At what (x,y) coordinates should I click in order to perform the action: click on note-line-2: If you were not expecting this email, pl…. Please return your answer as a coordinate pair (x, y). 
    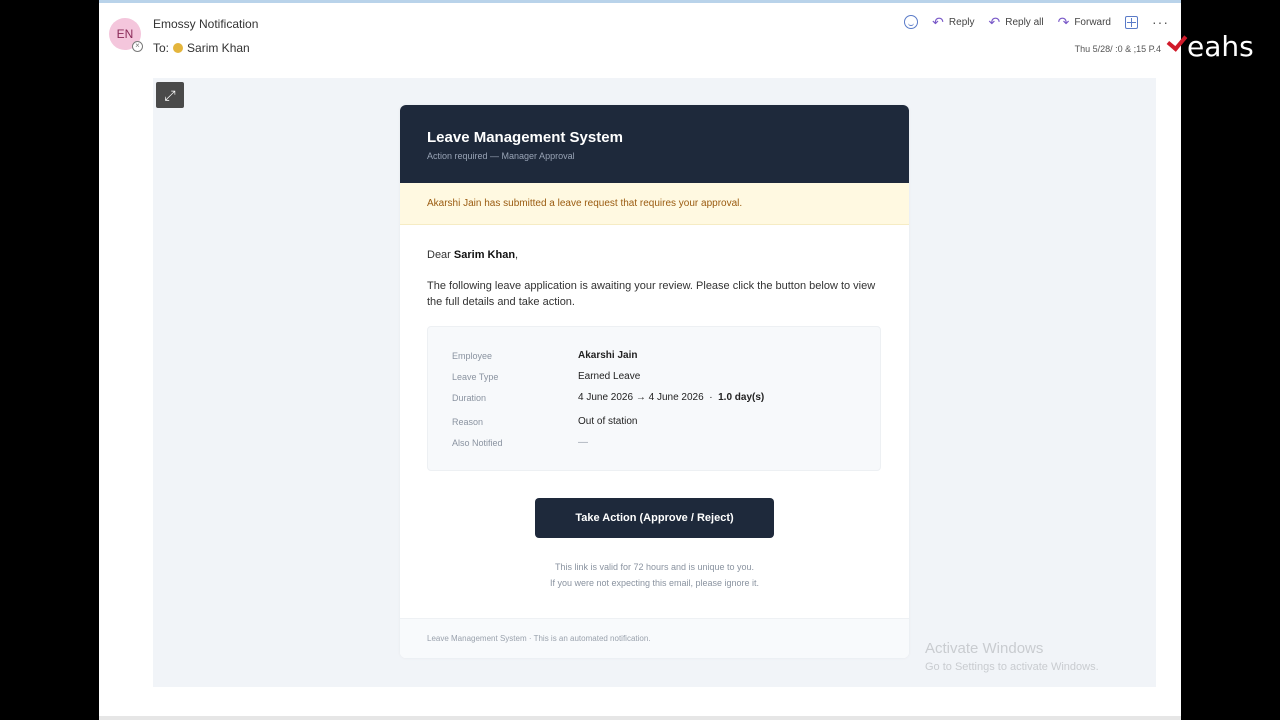
    Looking at the image, I should click on (654, 583).